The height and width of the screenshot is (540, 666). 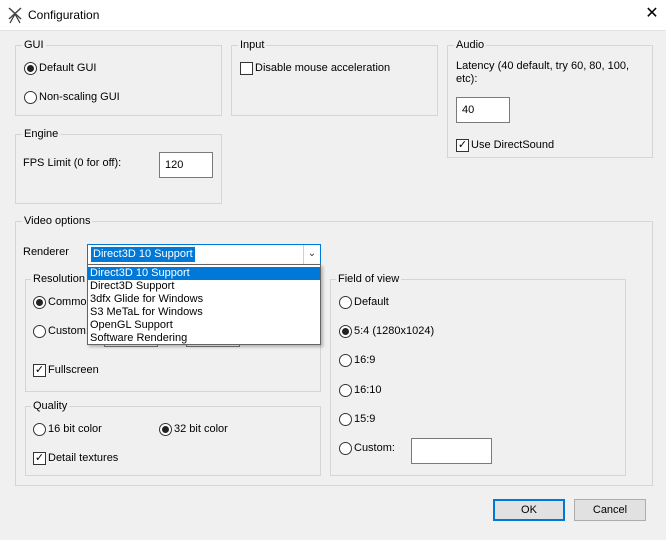 I want to click on audio-legend: Audio, so click(x=470, y=45).